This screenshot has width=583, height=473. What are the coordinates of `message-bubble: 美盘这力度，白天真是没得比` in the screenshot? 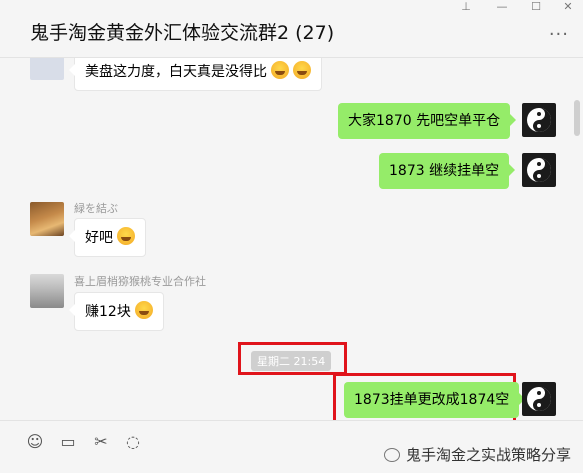 It's located at (195, 74).